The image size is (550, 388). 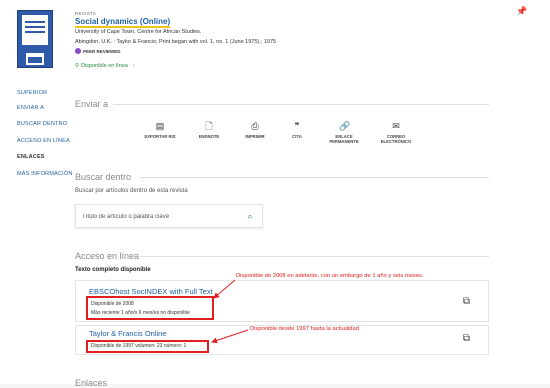 I want to click on availability-line: Disponible de 1997 volumen: 23 número: 1, so click(x=139, y=346).